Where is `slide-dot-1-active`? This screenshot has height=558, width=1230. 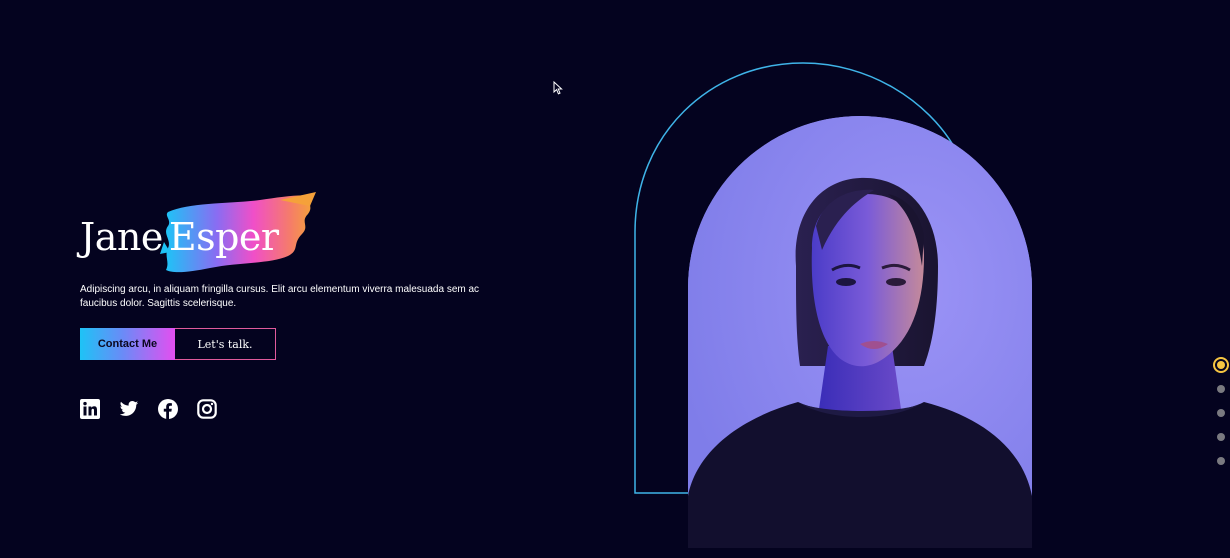 slide-dot-1-active is located at coordinates (1221, 365).